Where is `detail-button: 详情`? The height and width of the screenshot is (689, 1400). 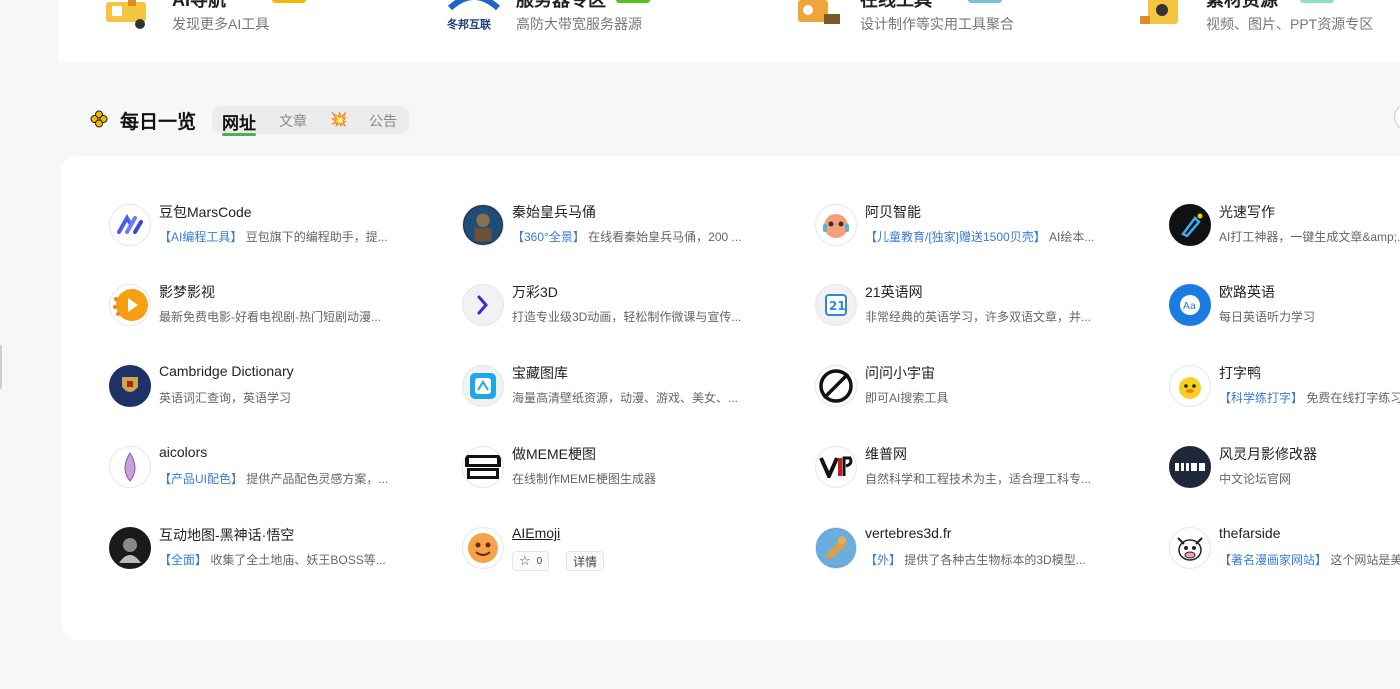
detail-button: 详情 is located at coordinates (585, 561).